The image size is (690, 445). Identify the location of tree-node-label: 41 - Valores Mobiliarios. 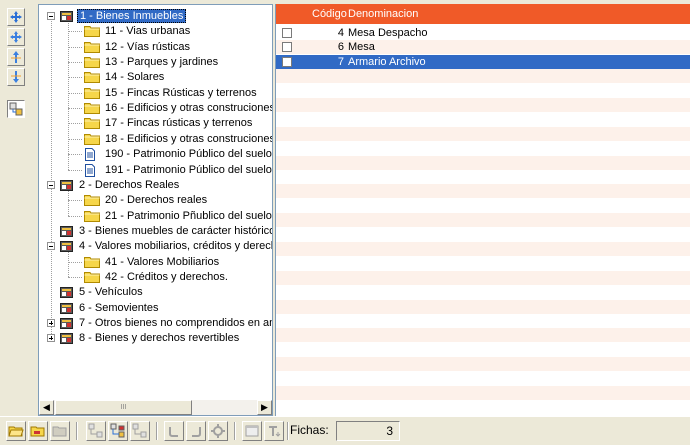
(162, 261).